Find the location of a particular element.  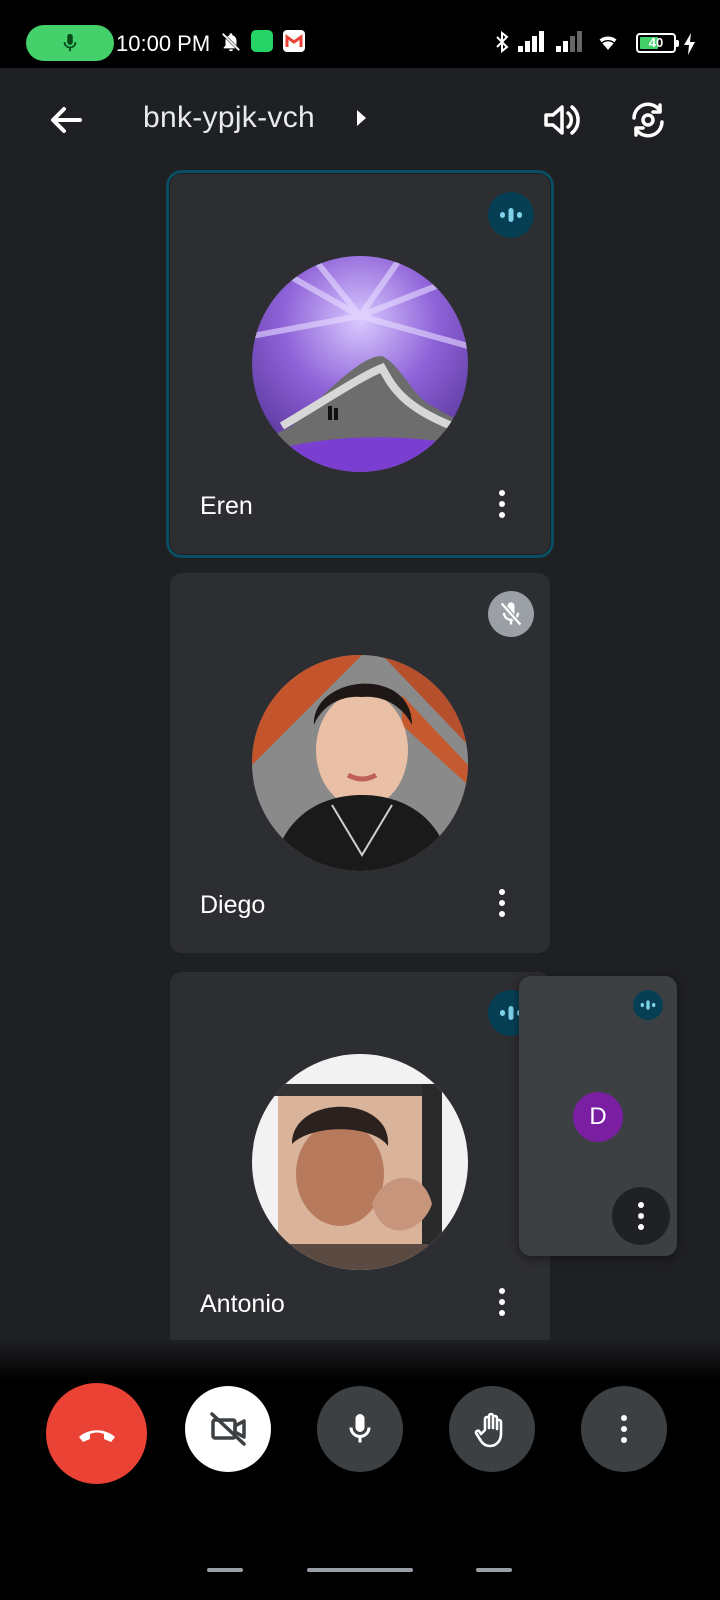

status-time: 10:00 PM is located at coordinates (163, 43).